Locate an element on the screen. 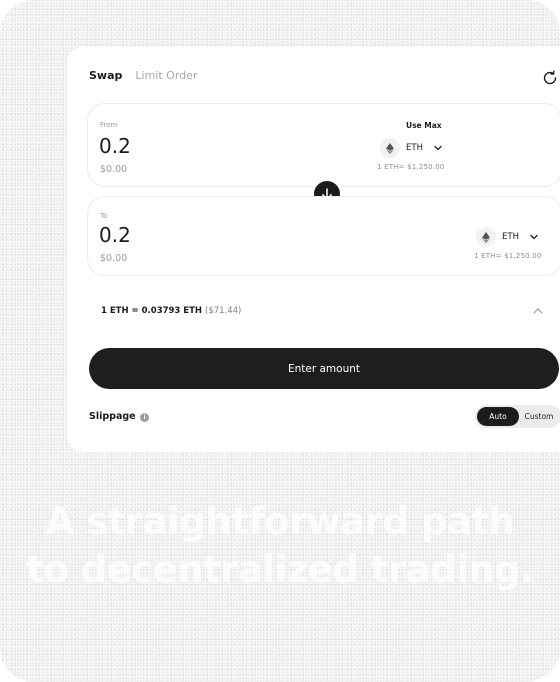 This screenshot has width=560, height=682. tab-bar: Swap Limit Order is located at coordinates (143, 75).